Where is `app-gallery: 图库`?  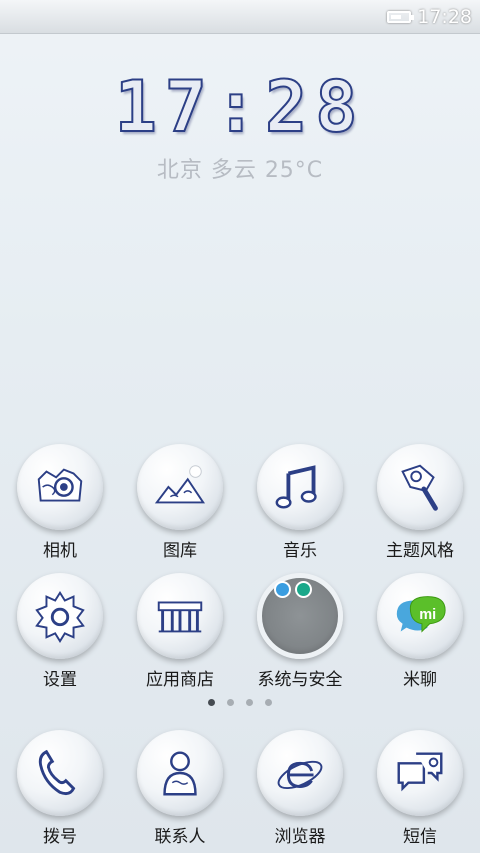 app-gallery: 图库 is located at coordinates (180, 502).